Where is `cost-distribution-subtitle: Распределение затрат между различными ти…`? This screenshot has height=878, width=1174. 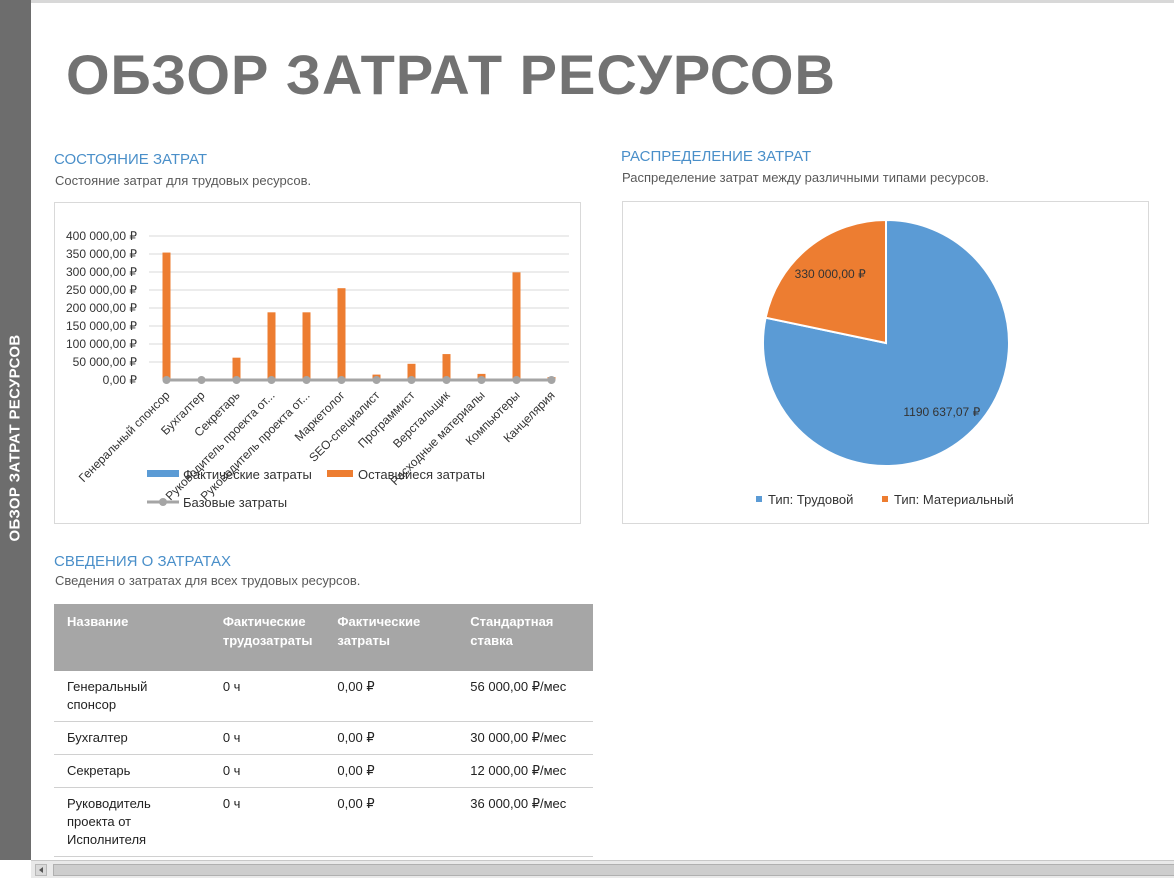
cost-distribution-subtitle: Распределение затрат между различными ти… is located at coordinates (805, 177).